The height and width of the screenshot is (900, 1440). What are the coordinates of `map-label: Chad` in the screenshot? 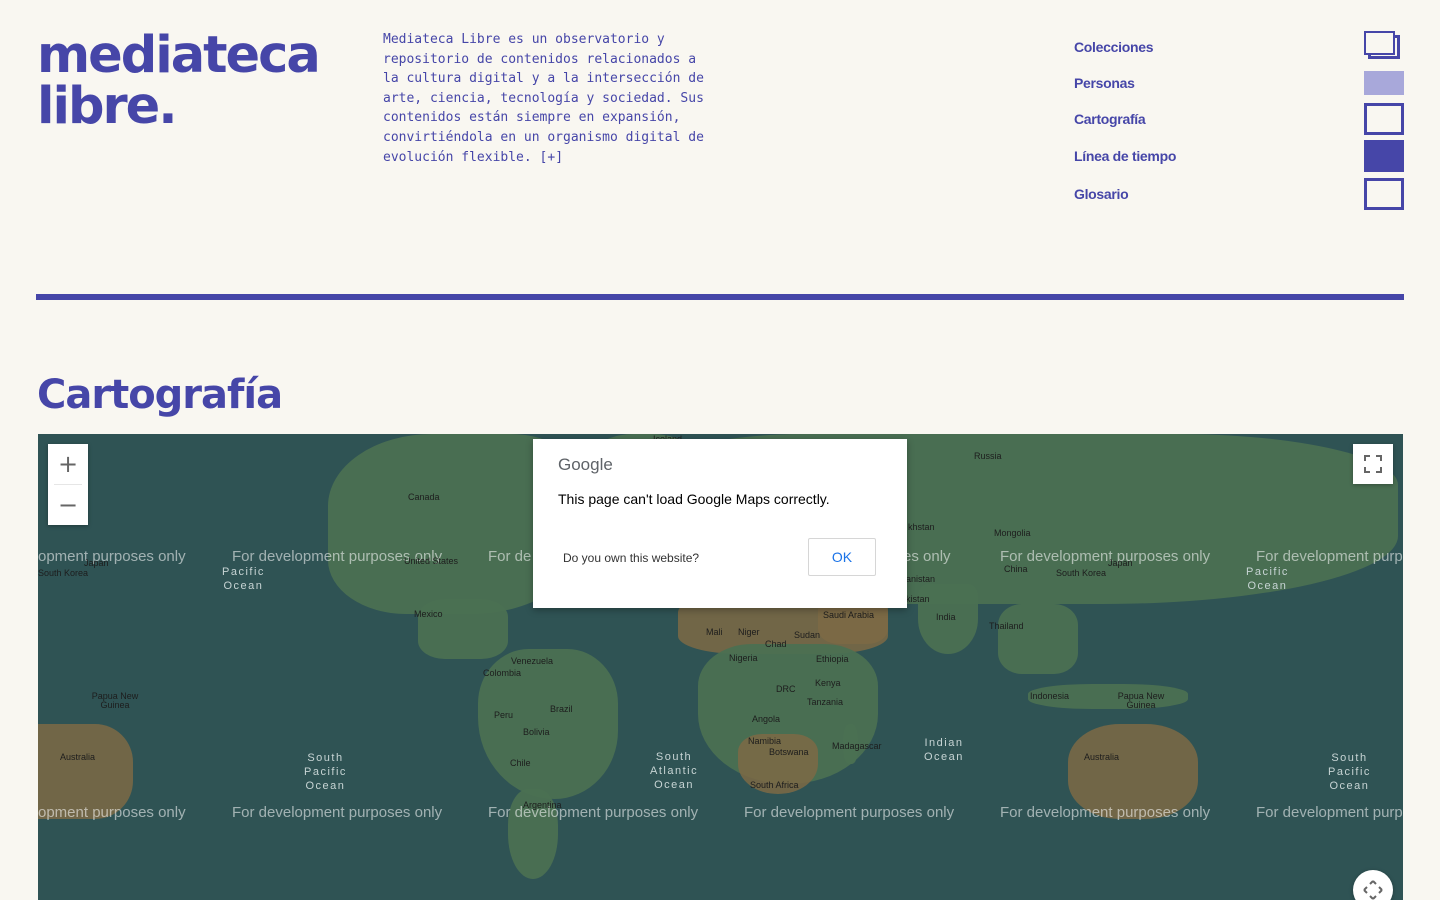 It's located at (776, 644).